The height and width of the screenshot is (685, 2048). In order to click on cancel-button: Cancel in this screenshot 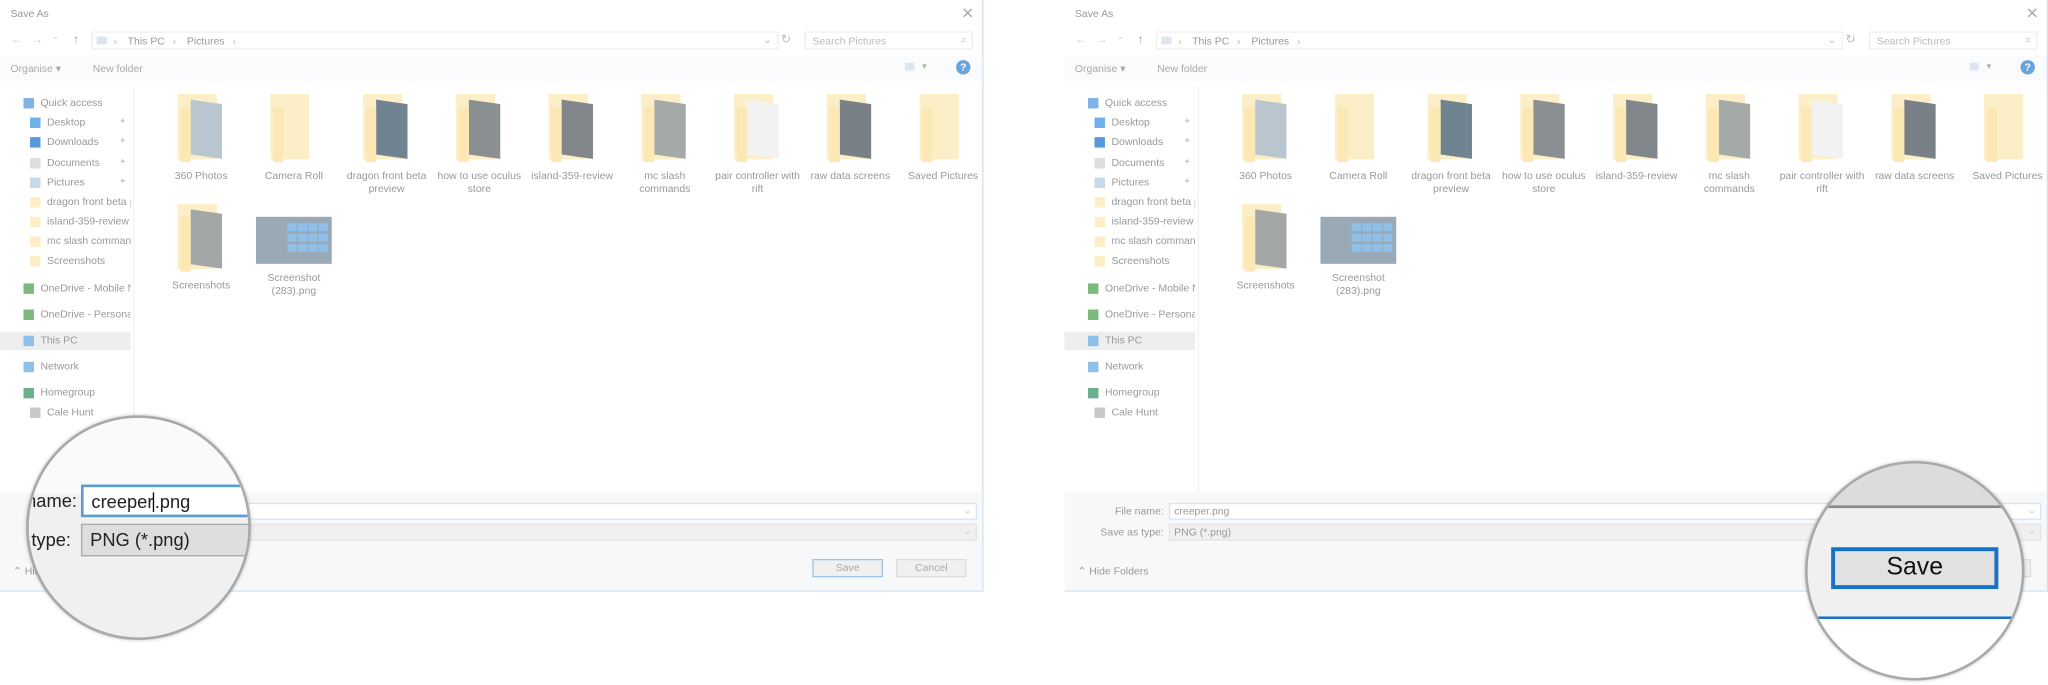, I will do `click(931, 568)`.